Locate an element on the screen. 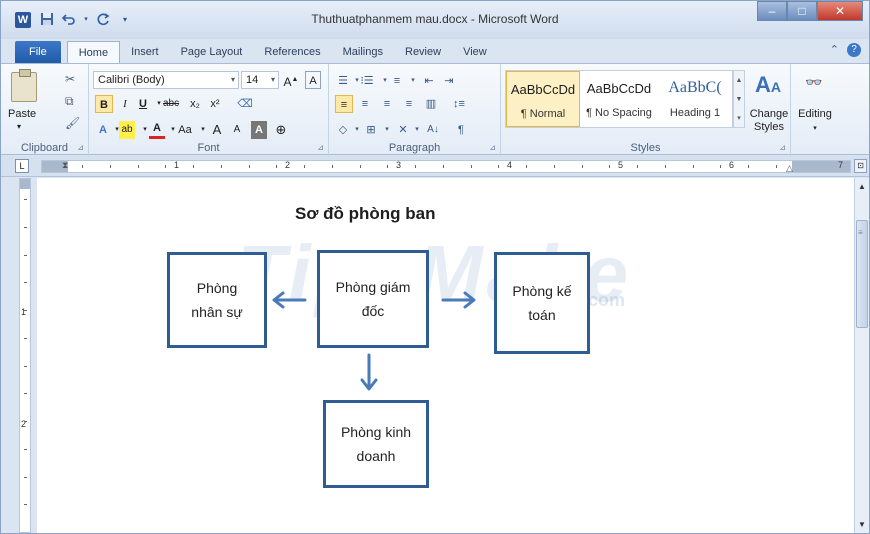 The width and height of the screenshot is (870, 534). tab-insert: Insert is located at coordinates (145, 52).